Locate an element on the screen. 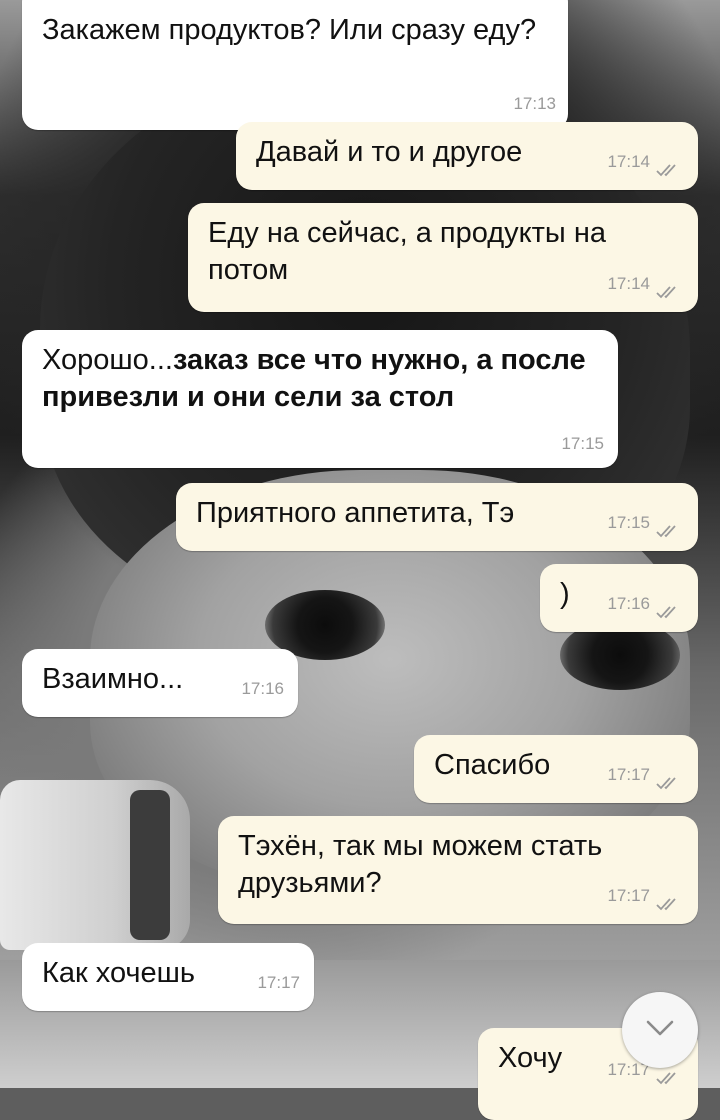  message-bubble-outgoing: ) 17:16 is located at coordinates (619, 598).